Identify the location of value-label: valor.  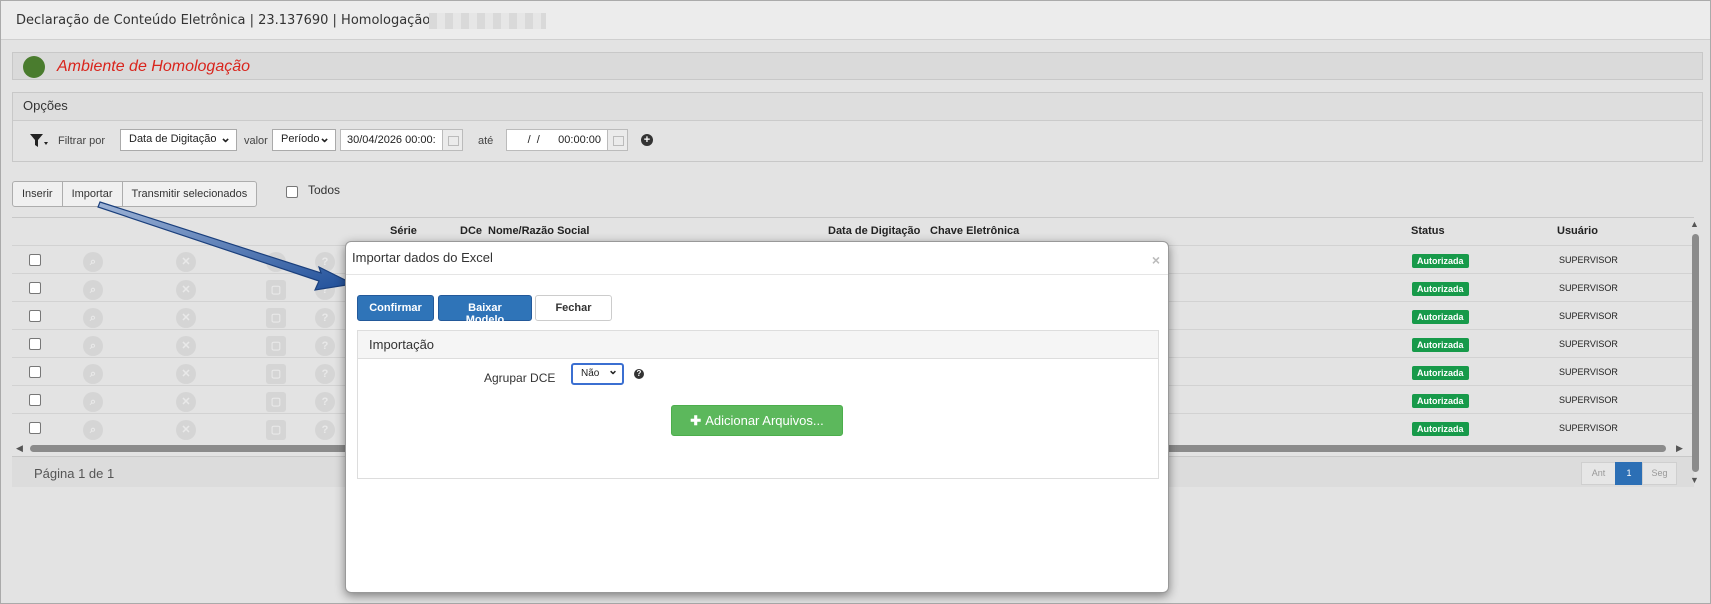
(256, 141).